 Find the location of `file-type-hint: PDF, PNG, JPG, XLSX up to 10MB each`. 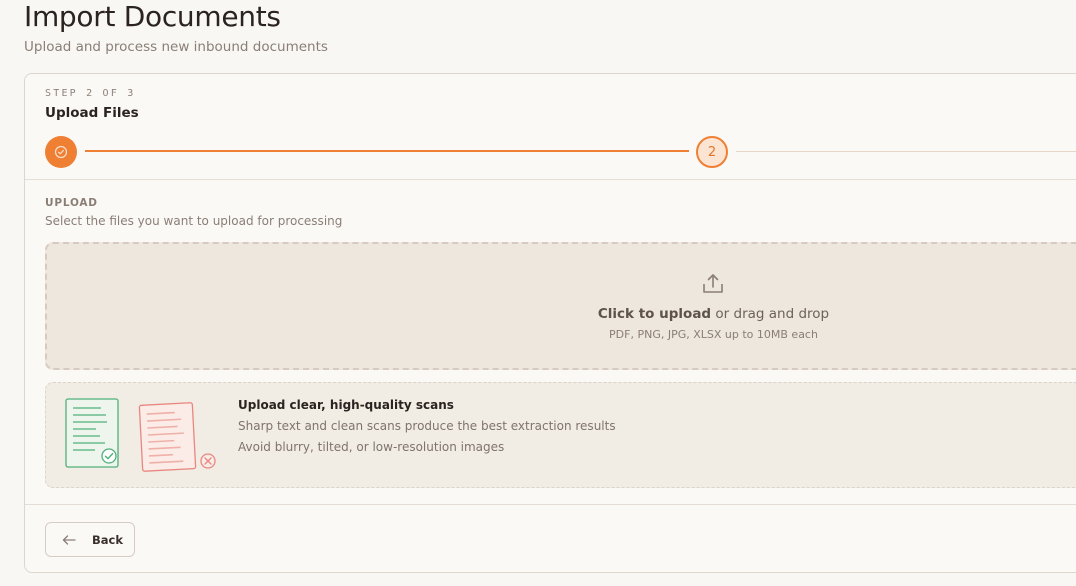

file-type-hint: PDF, PNG, JPG, XLSX up to 10MB each is located at coordinates (713, 334).